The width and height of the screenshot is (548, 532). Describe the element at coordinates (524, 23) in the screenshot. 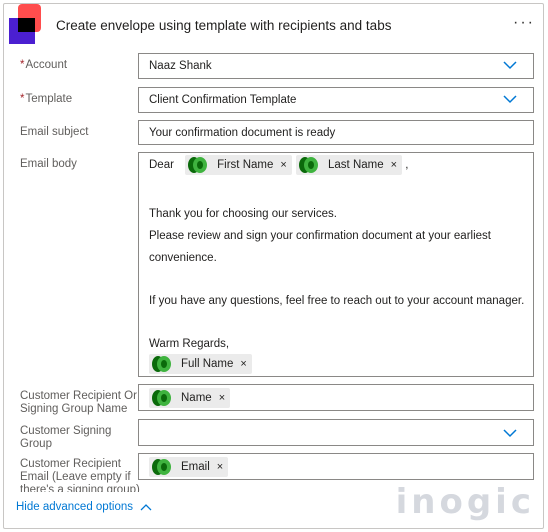

I see `more-options-icon: ···` at that location.